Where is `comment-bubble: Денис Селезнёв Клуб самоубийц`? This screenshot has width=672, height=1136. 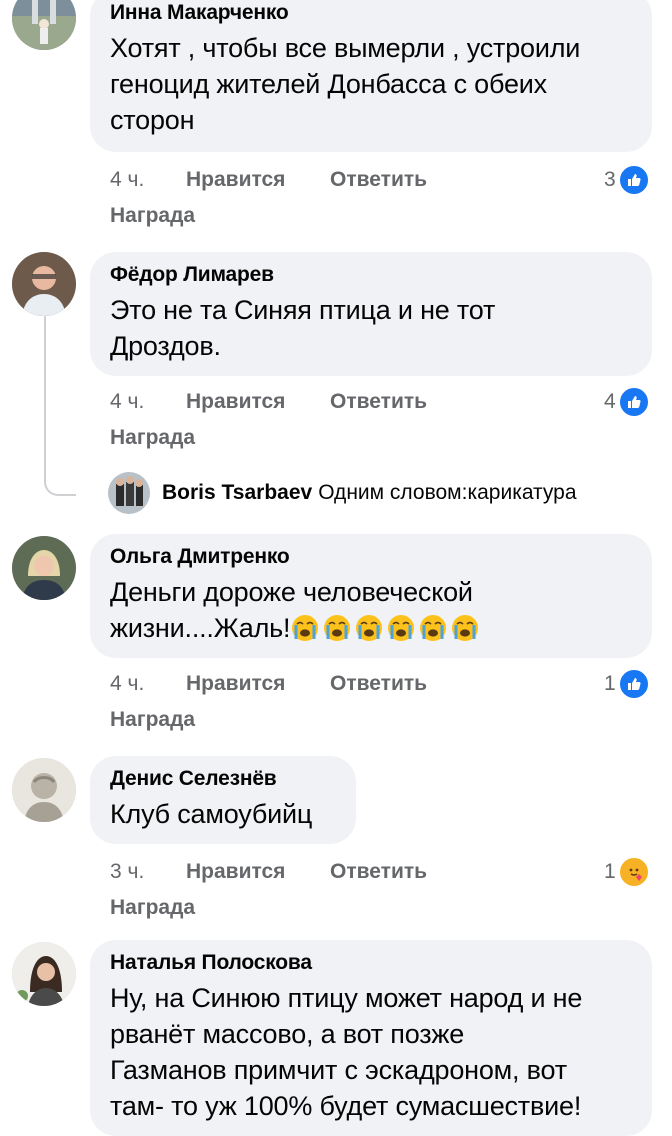
comment-bubble: Денис Селезнёв Клуб самоубийц is located at coordinates (223, 800).